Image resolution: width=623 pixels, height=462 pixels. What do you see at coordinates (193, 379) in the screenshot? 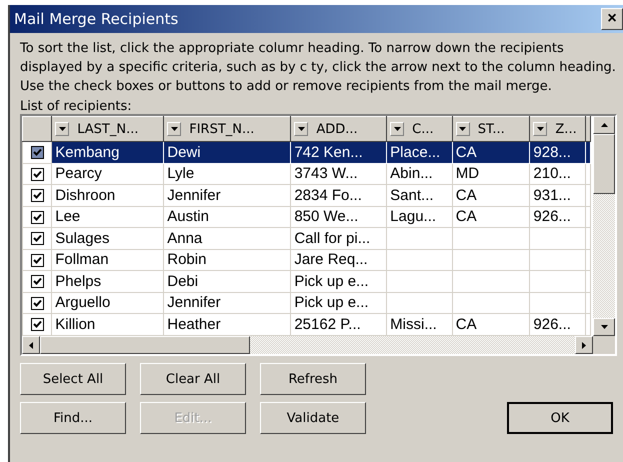
I see `dialog-button: Clear All` at bounding box center [193, 379].